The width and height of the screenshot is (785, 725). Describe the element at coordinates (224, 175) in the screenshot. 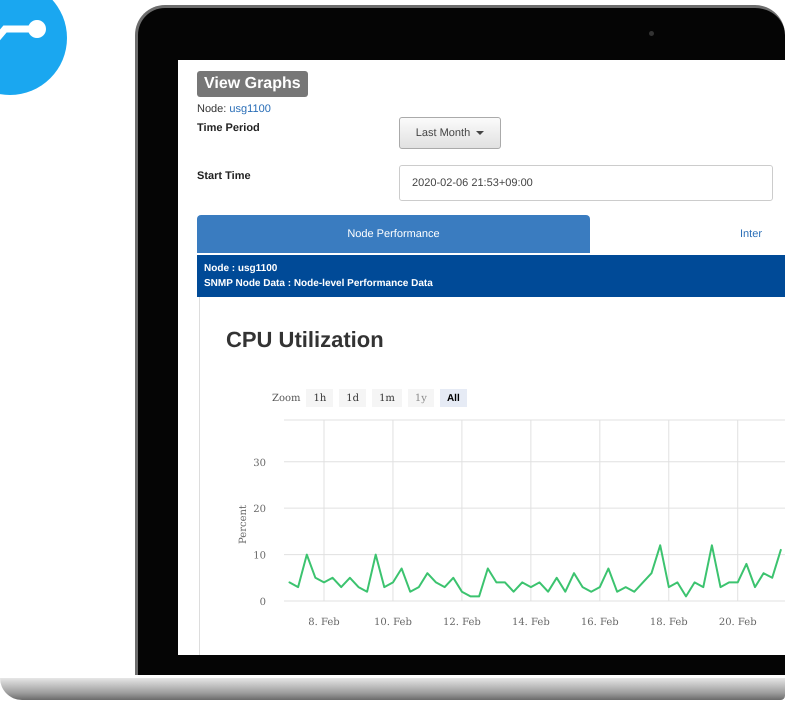

I see `field-label: Start Time` at that location.